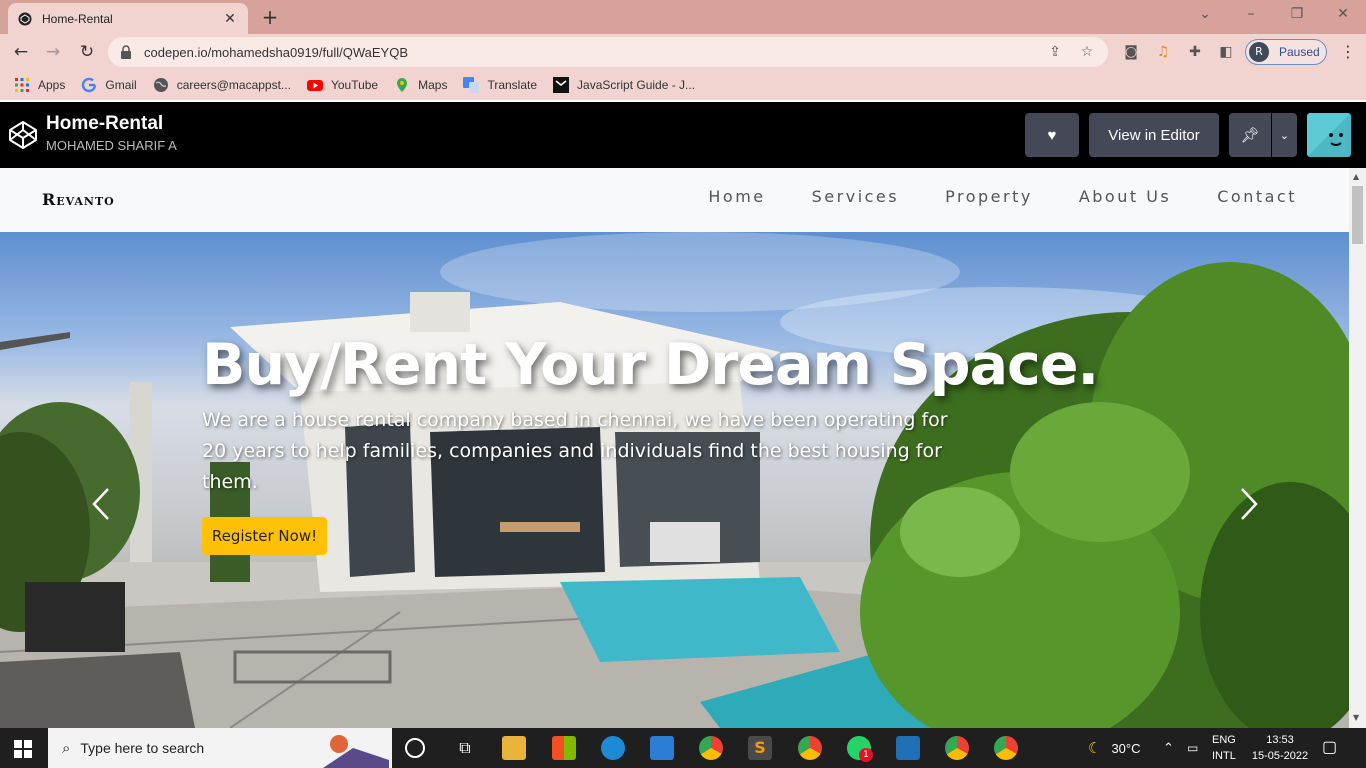 The width and height of the screenshot is (1366, 768). What do you see at coordinates (53, 53) in the screenshot?
I see `forward-icon: →` at bounding box center [53, 53].